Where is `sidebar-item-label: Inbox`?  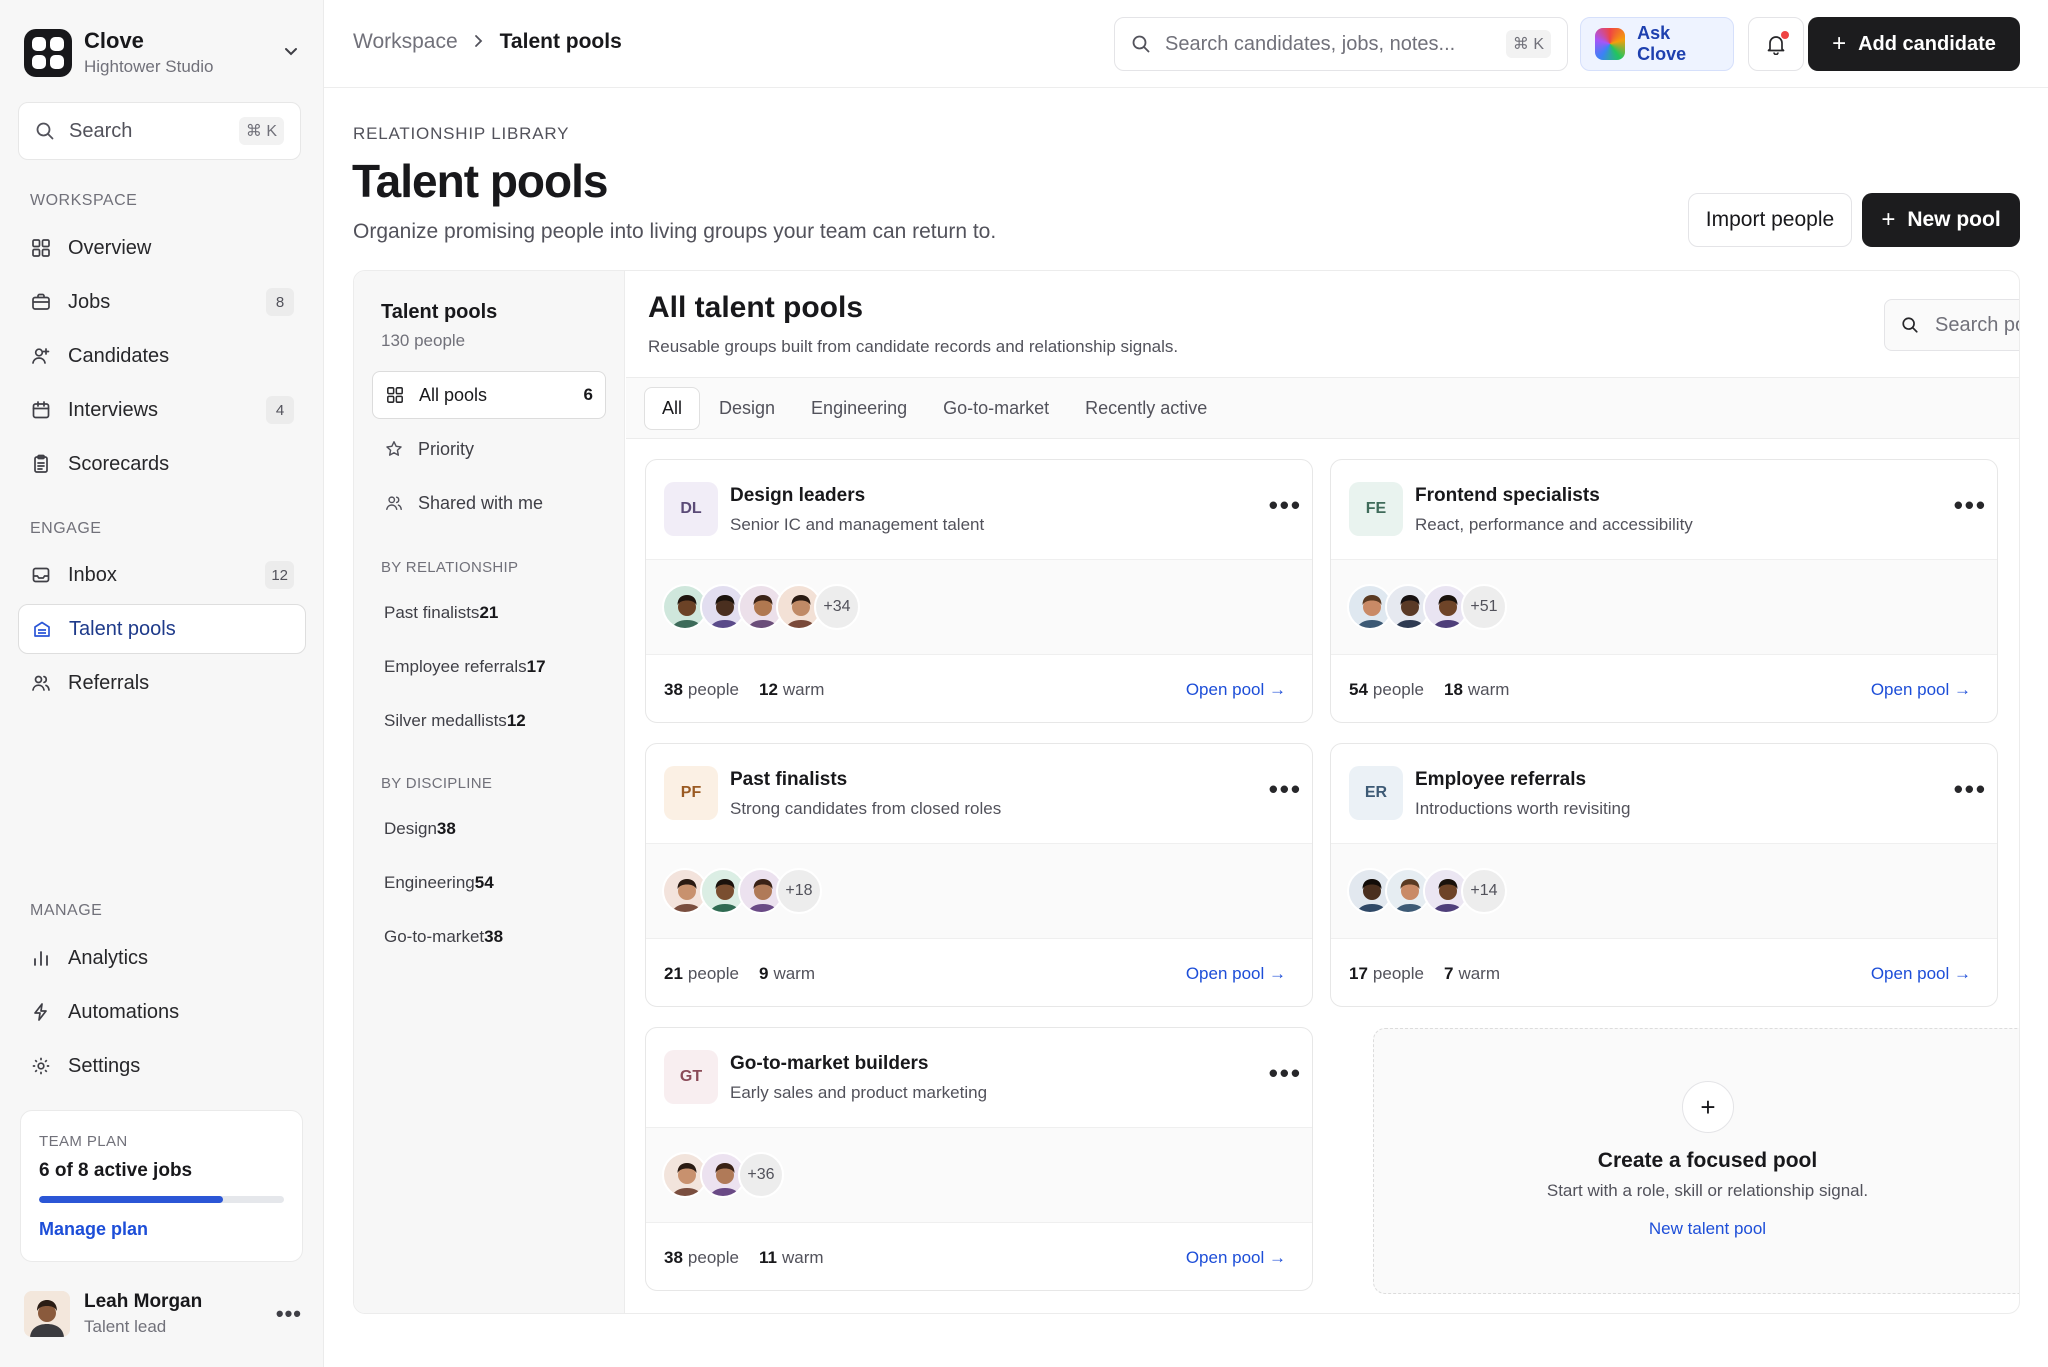 sidebar-item-label: Inbox is located at coordinates (92, 574).